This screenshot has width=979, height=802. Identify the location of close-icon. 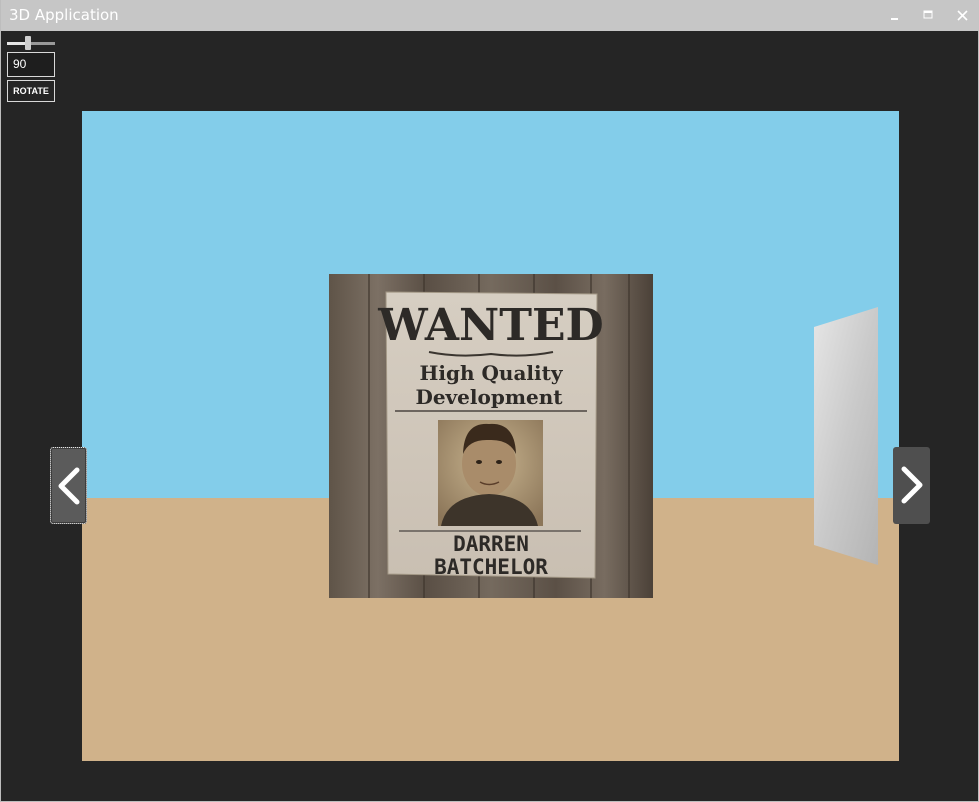
(962, 15).